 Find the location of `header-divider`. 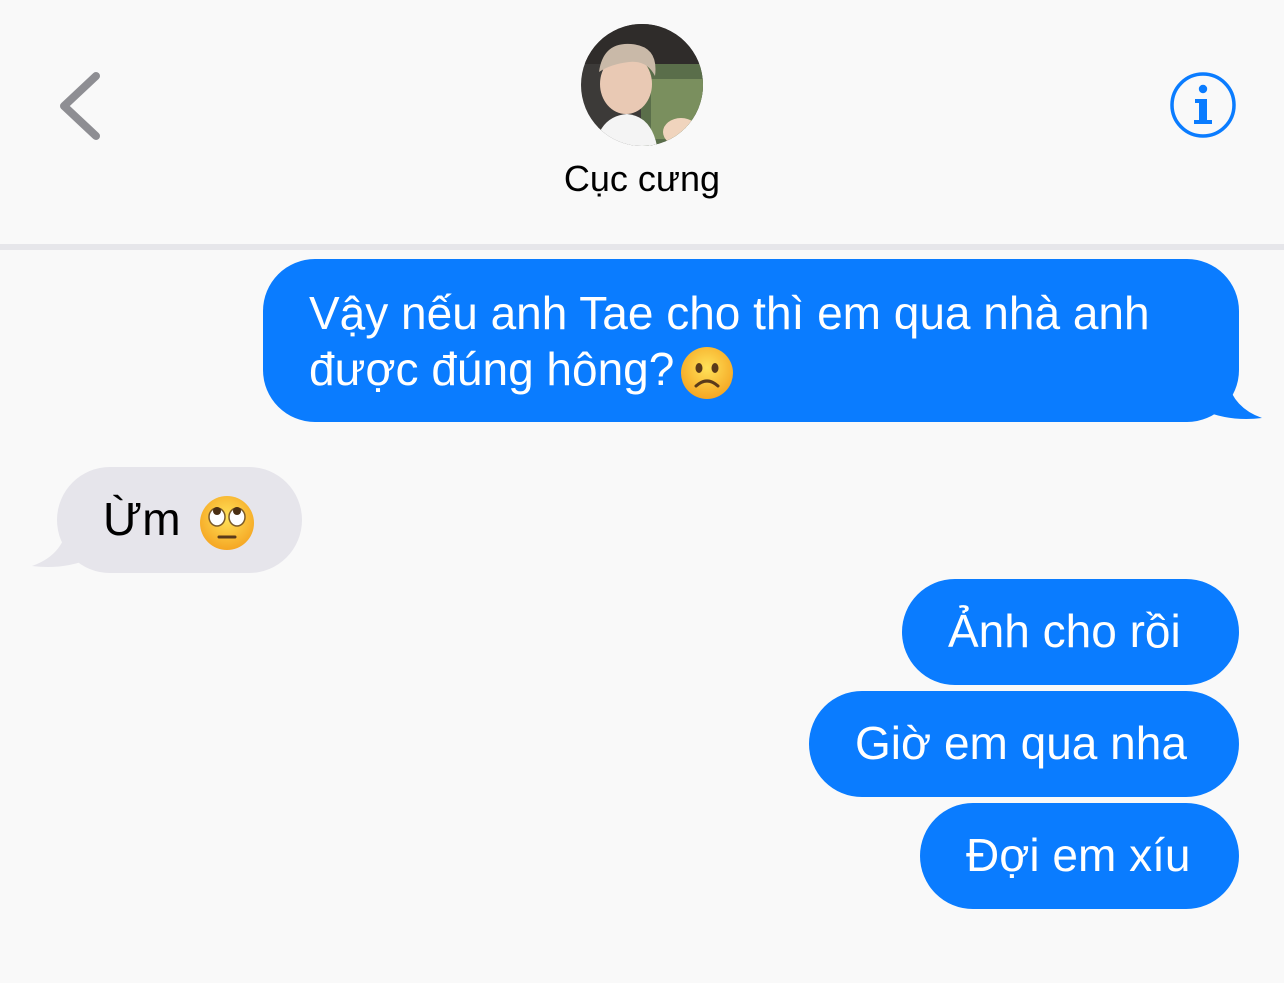

header-divider is located at coordinates (642, 247).